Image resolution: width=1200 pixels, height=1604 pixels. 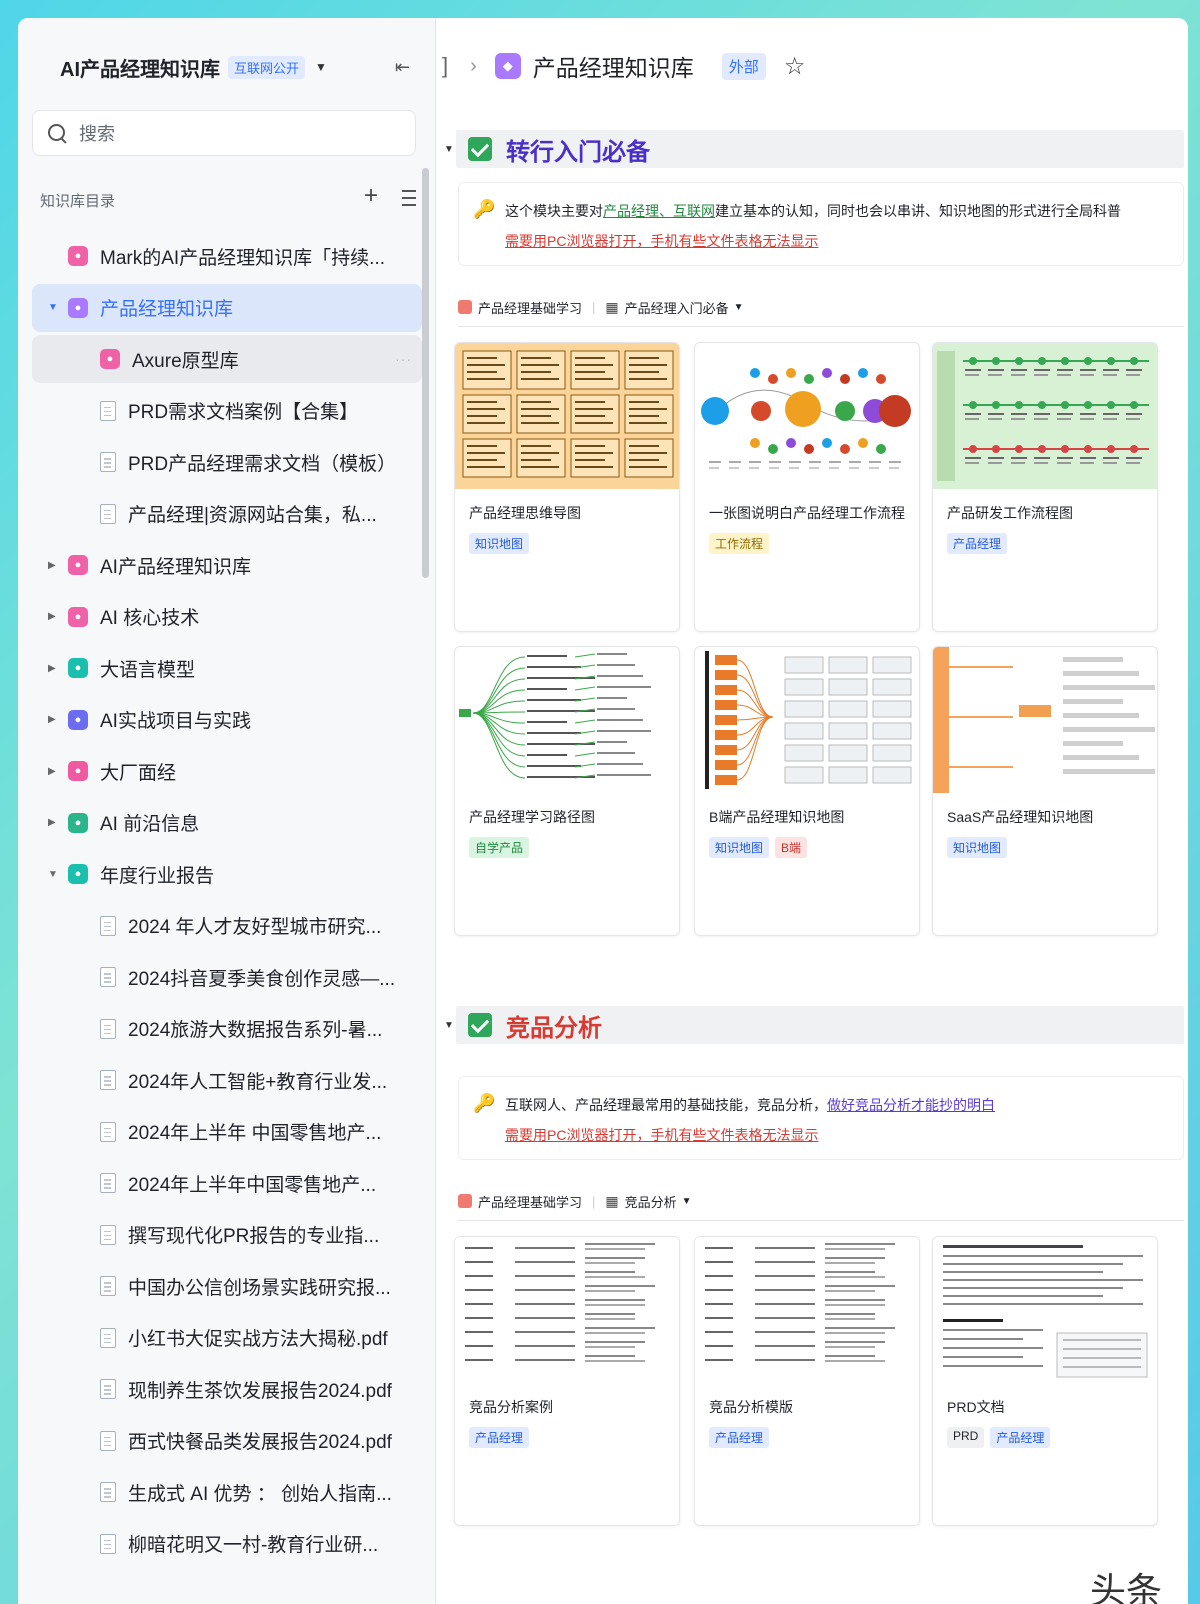 I want to click on card-title: 产品经理思维导图, so click(x=525, y=513).